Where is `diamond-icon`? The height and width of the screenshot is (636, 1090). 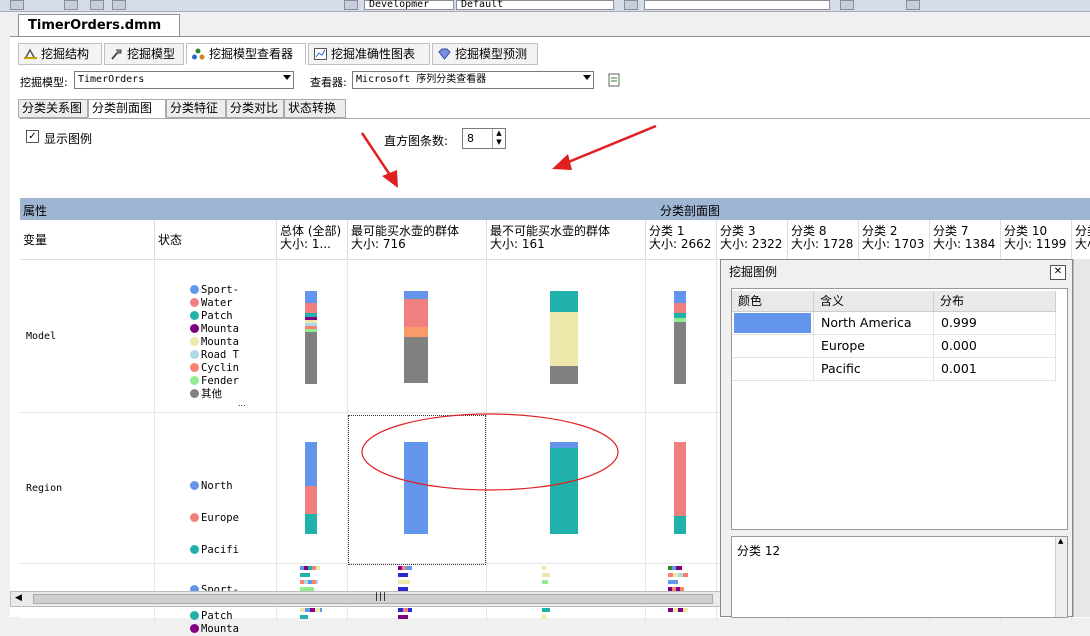
diamond-icon is located at coordinates (444, 54).